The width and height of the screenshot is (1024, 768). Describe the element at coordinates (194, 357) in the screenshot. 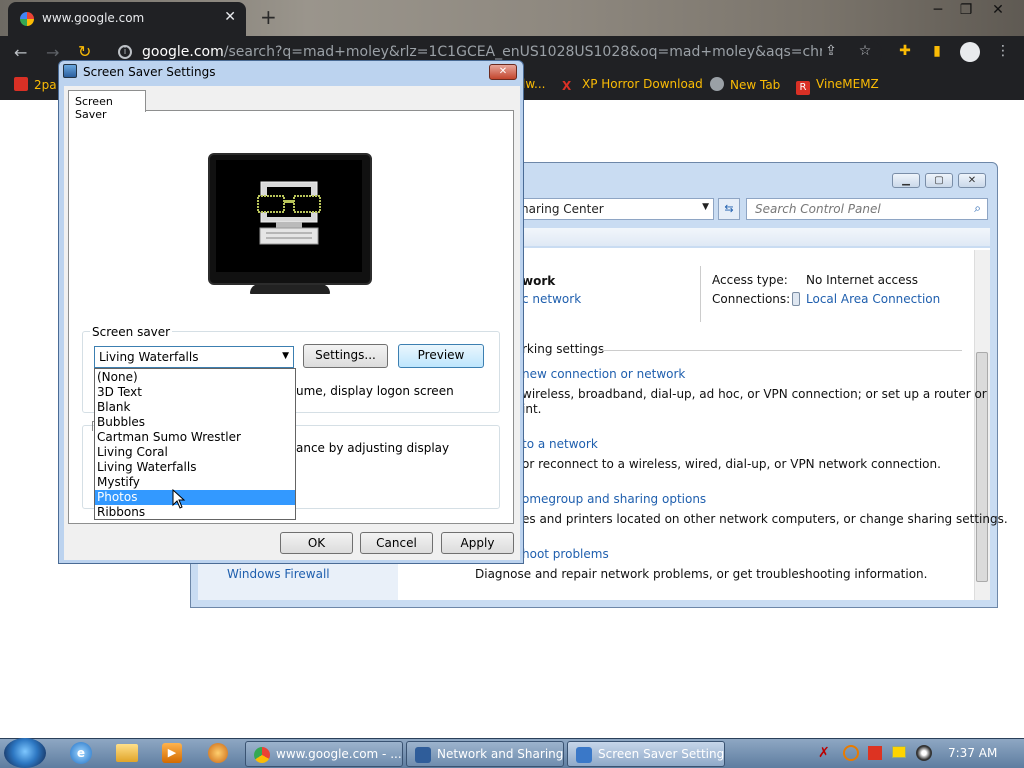

I see `screen-saver-select: Living Waterfalls ▼` at that location.